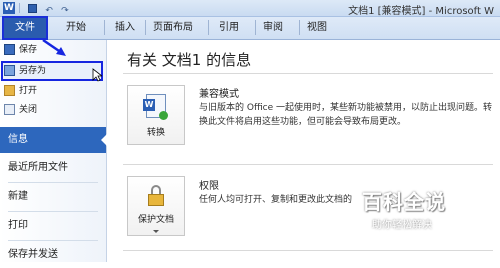 Image resolution: width=500 pixels, height=268 pixels. Describe the element at coordinates (308, 73) in the screenshot. I see `title-divider` at that location.